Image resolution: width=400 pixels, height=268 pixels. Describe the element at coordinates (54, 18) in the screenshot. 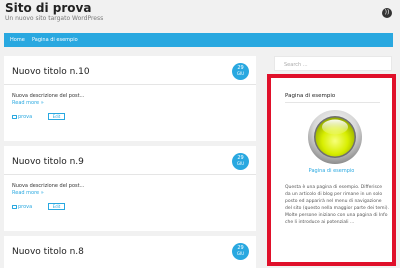

I see `site-description: Un nuovo sito targato WordPress` at that location.